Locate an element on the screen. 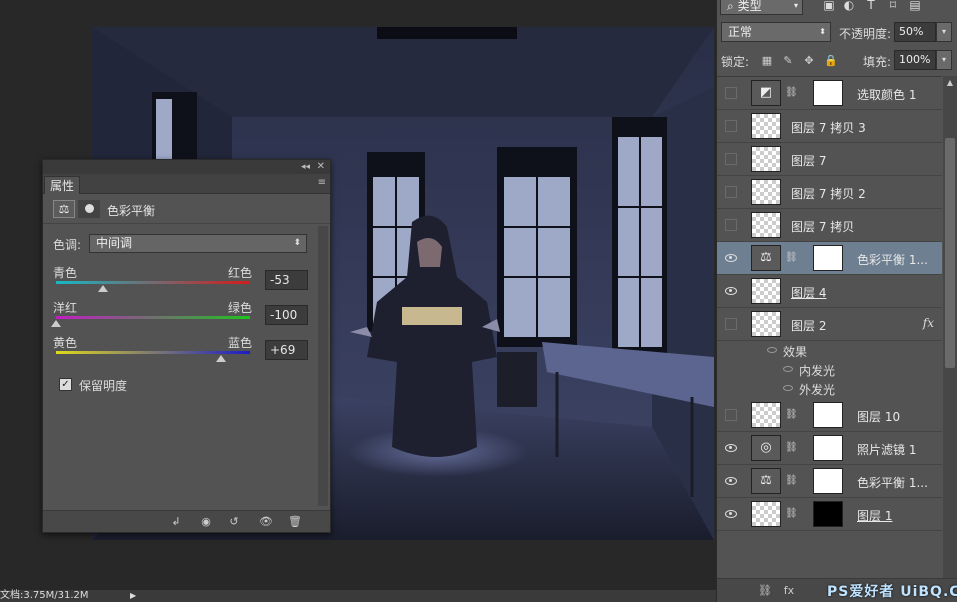 This screenshot has width=957, height=602. opacity-field: 50% is located at coordinates (915, 32).